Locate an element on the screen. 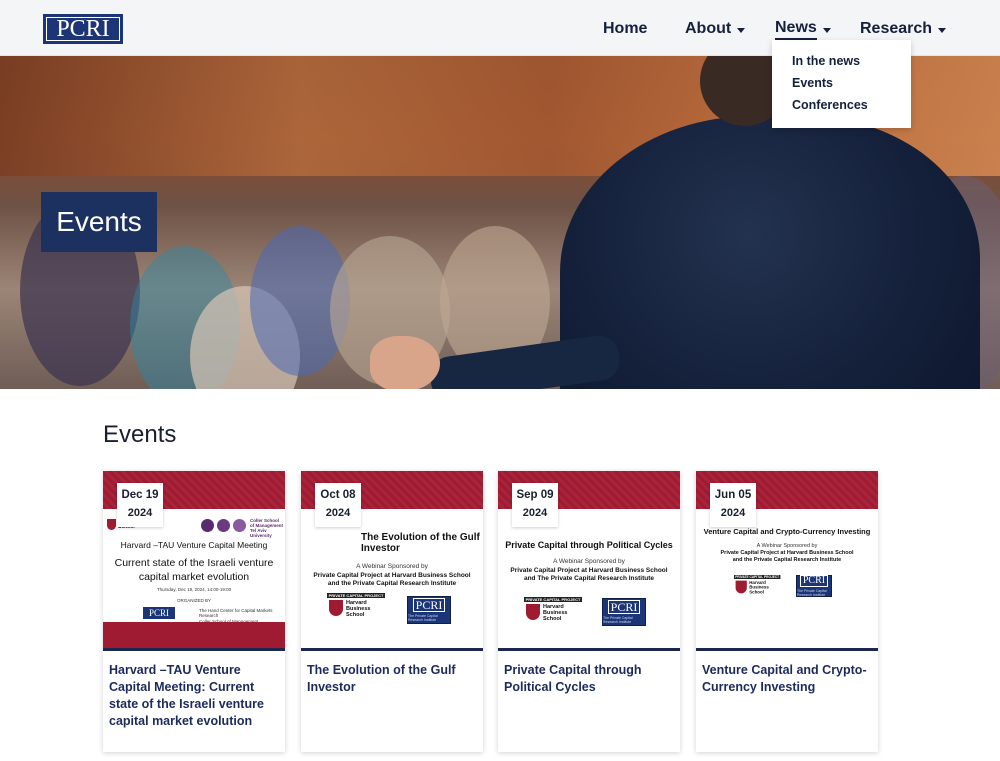 The width and height of the screenshot is (1000, 761). date-badge: Dec 19 2024 is located at coordinates (140, 505).